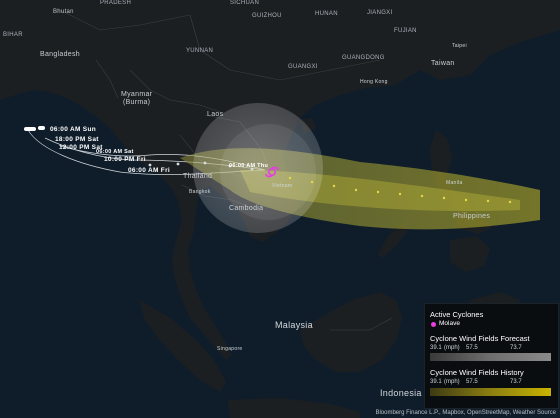  I want to click on label-taiwan: Taiwan, so click(443, 63).